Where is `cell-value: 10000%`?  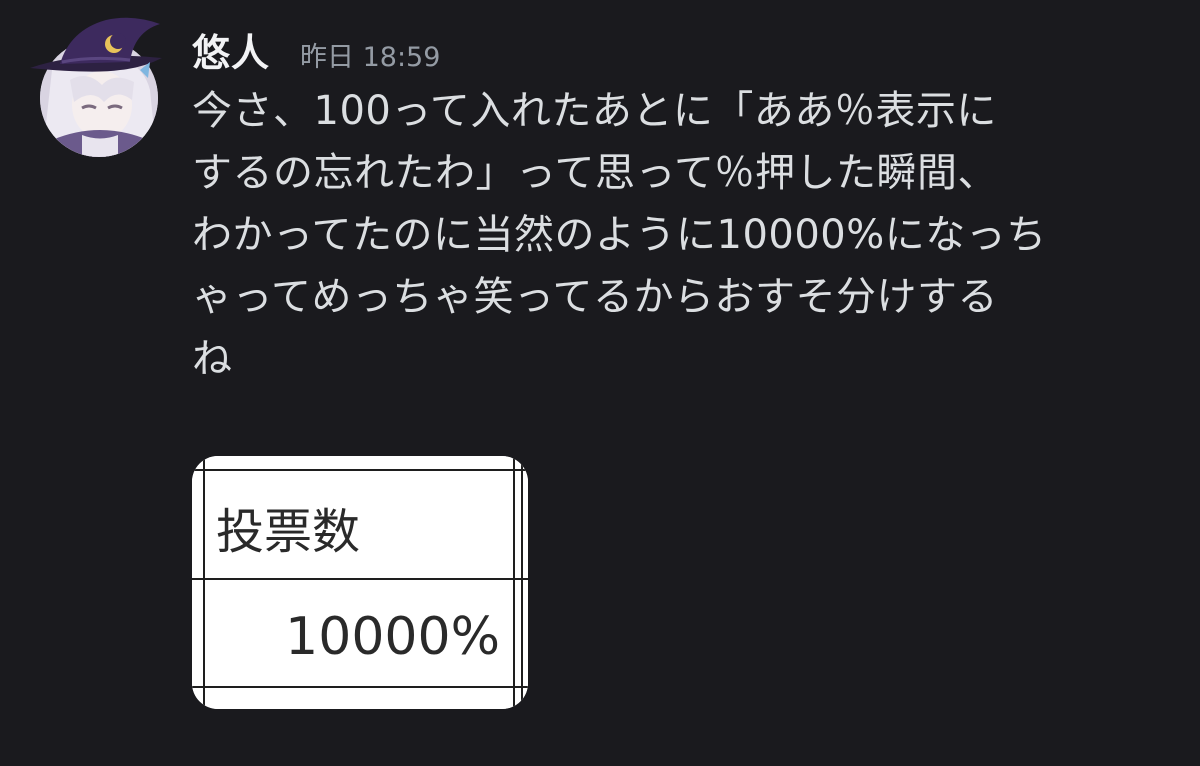 cell-value: 10000% is located at coordinates (392, 637).